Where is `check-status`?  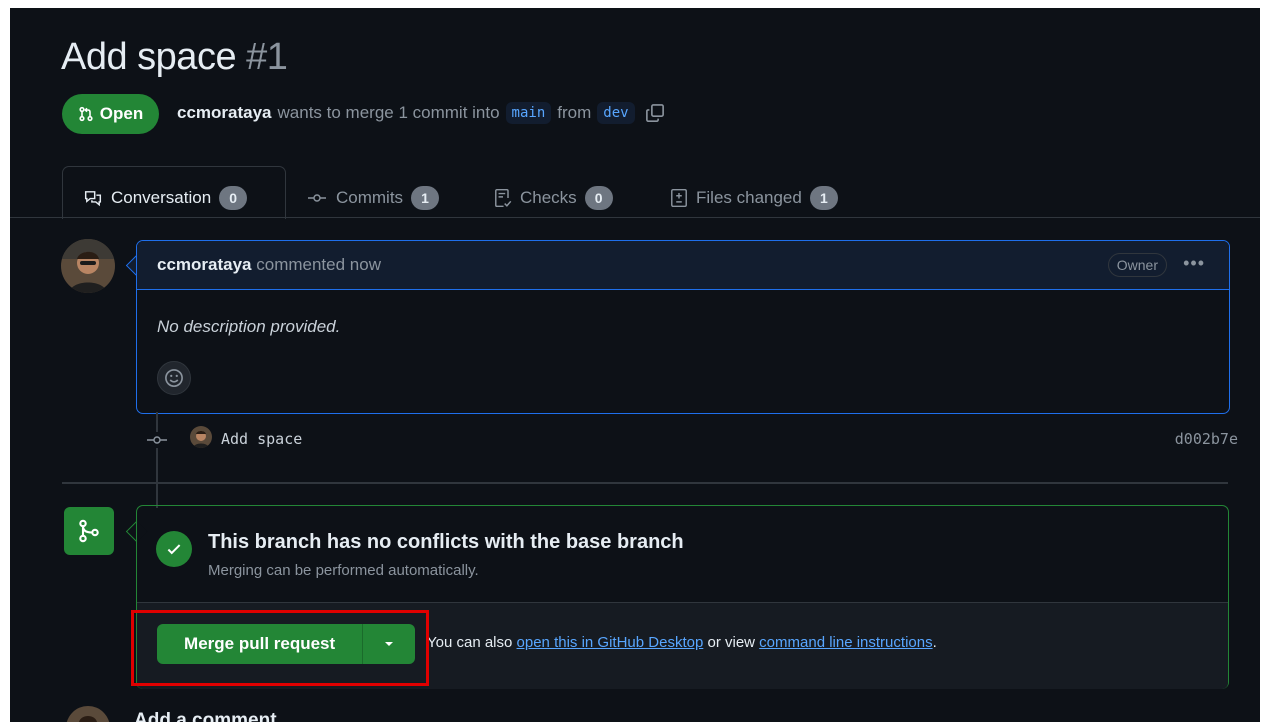 check-status is located at coordinates (174, 549).